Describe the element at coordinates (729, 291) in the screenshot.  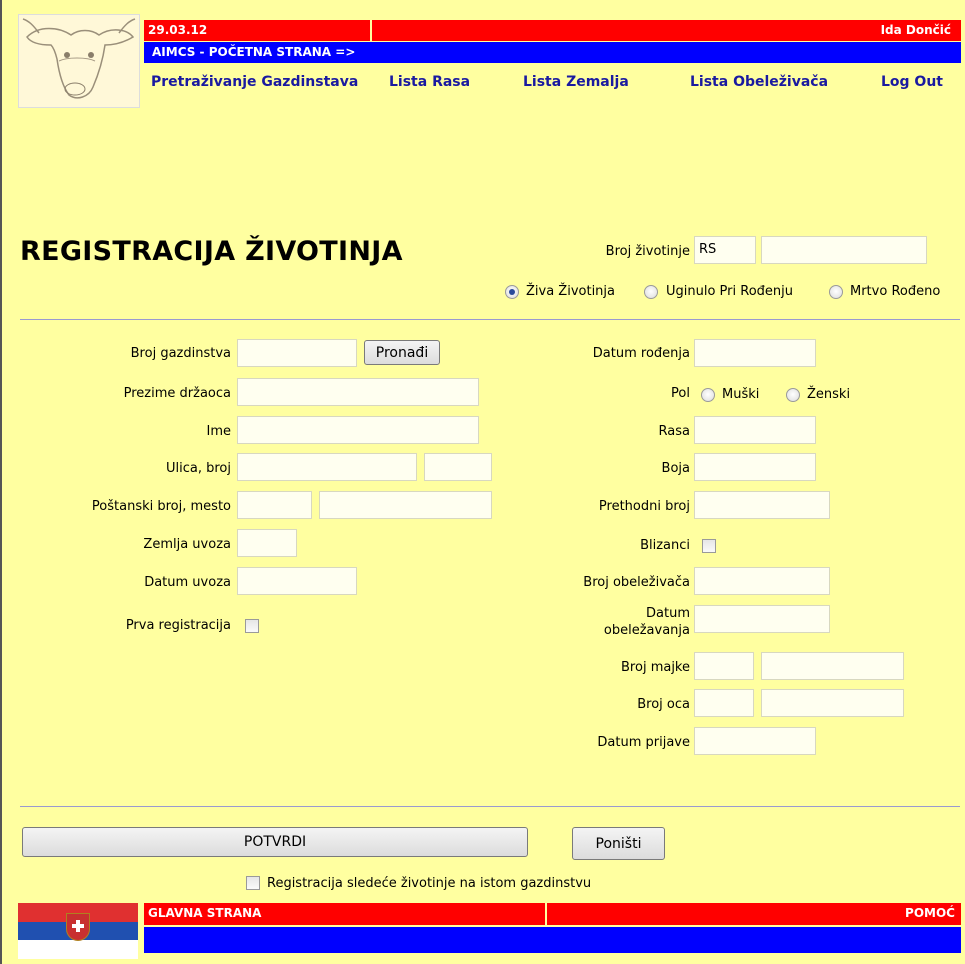
I see `radio-uginulo-pri-rodjenju-label: Uginulo Pri Rođenju` at that location.